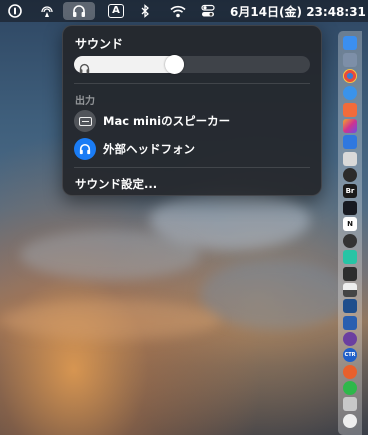  What do you see at coordinates (47, 11) in the screenshot?
I see `airdrop-icon` at bounding box center [47, 11].